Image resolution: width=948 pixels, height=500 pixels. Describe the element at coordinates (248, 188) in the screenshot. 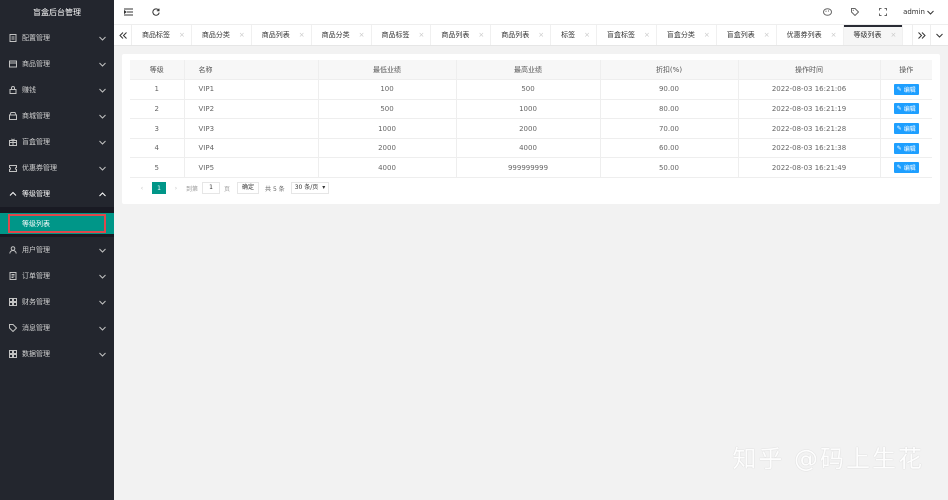

I see `goto-confirm-button: 确定` at that location.